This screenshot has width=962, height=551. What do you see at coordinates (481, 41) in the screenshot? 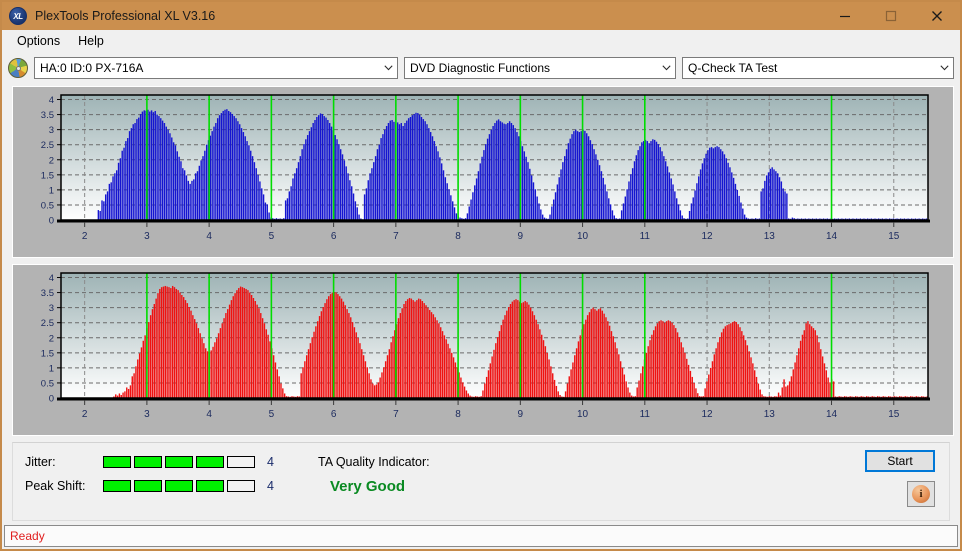
I see `menu-bar: Options Help` at bounding box center [481, 41].